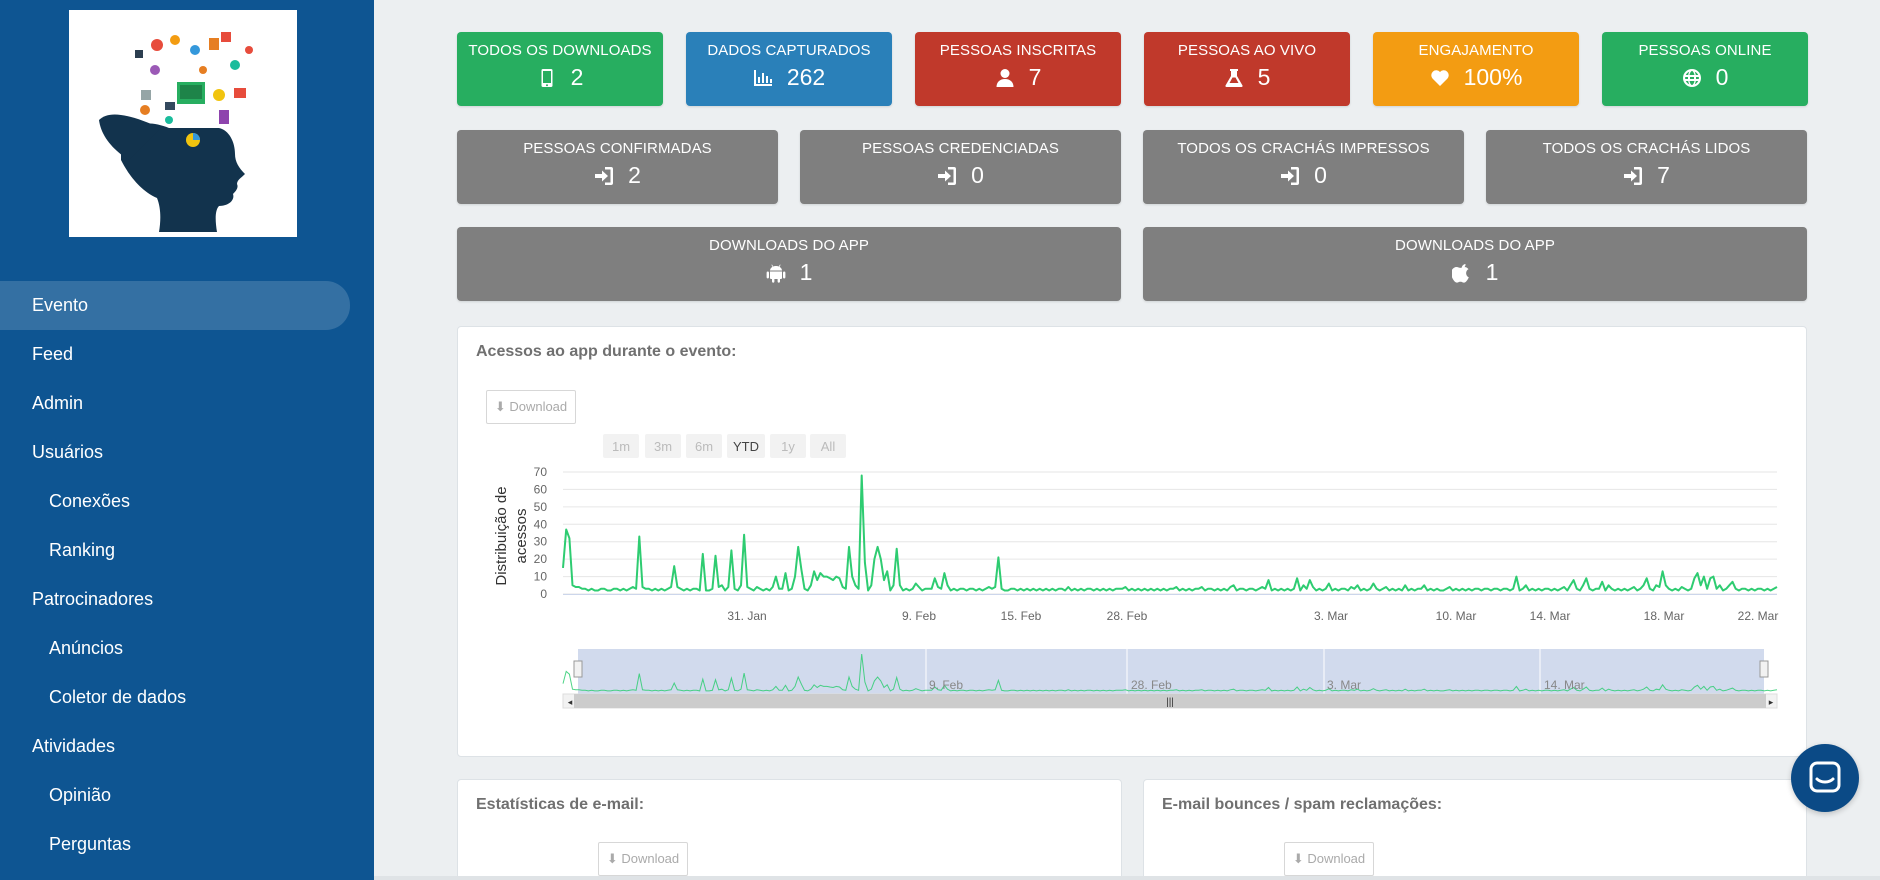  I want to click on sidebar-item-anuncios: Anúncios, so click(187, 648).